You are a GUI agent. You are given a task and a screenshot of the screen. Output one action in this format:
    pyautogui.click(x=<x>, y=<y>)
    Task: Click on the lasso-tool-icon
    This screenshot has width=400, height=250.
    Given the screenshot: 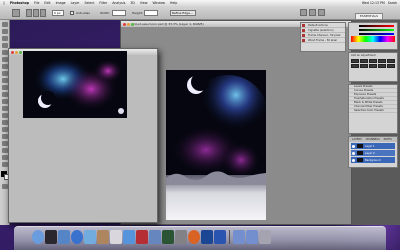 What is the action you would take?
    pyautogui.click(x=5, y=38)
    